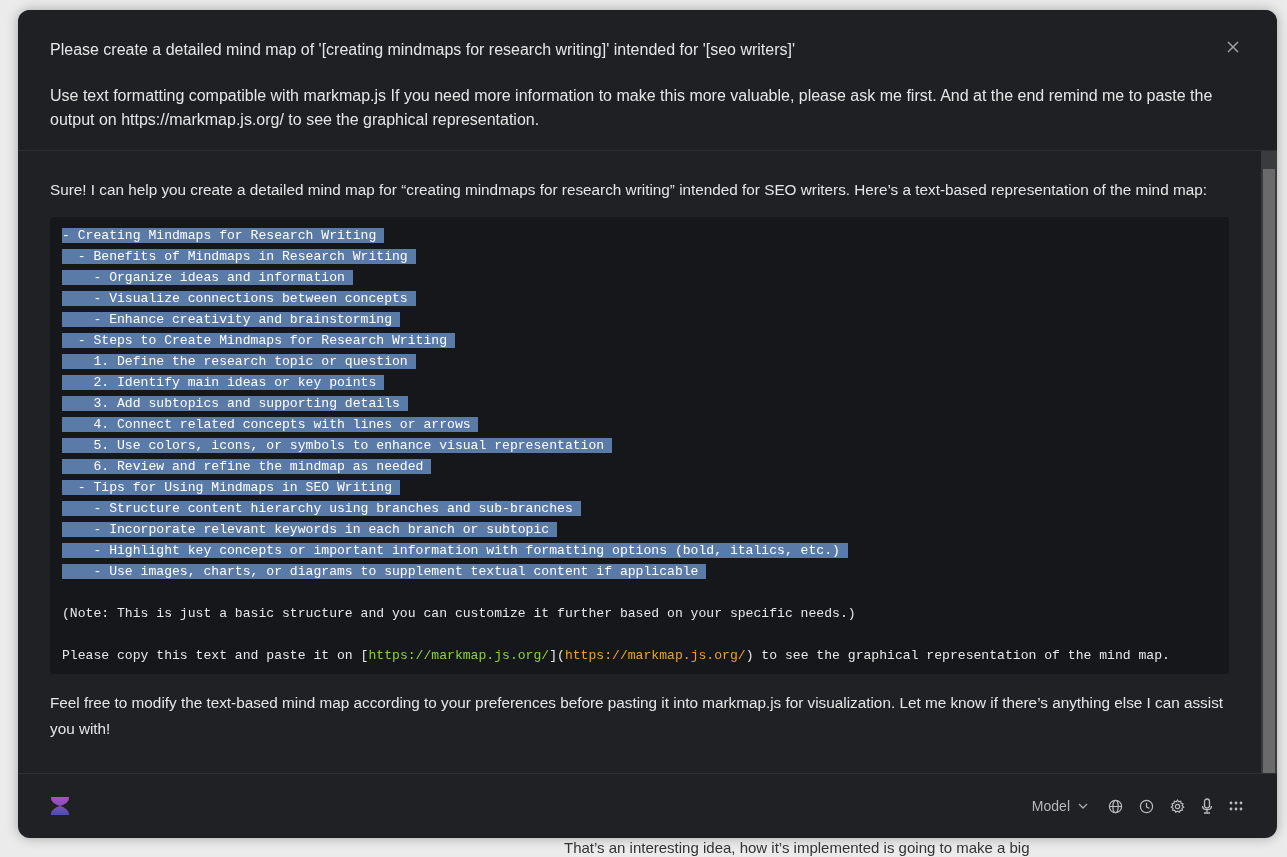  What do you see at coordinates (632, 108) in the screenshot?
I see `prompt-text: Use text formatting compatible with markmap.js If you need more information to make this more valuable, please ask me first. And at the end remind me to paste the output on https://markmap.js.org/ to see the graphical representation.` at bounding box center [632, 108].